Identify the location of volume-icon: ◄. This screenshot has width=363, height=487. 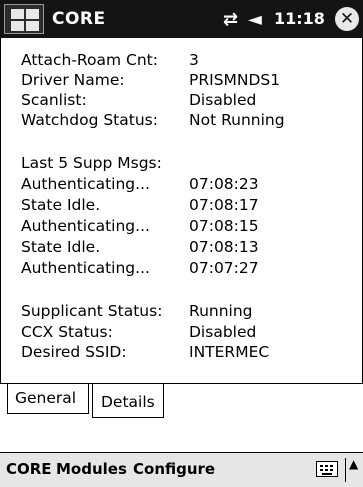
(255, 19).